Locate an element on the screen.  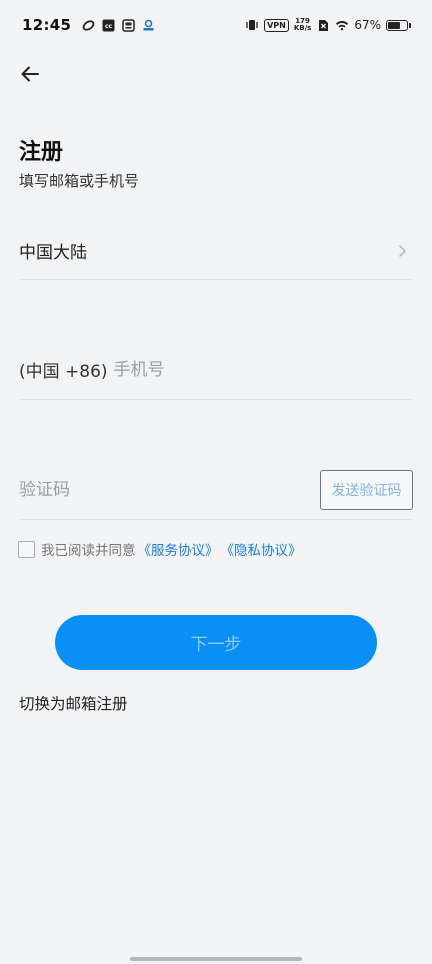
chevron-right-icon is located at coordinates (402, 250).